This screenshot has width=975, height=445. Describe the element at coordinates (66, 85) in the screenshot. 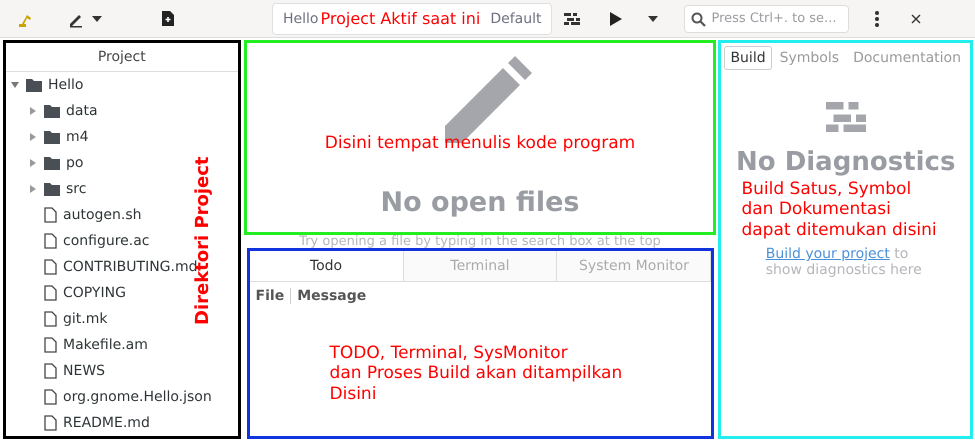

I see `folder-name: Hello` at that location.